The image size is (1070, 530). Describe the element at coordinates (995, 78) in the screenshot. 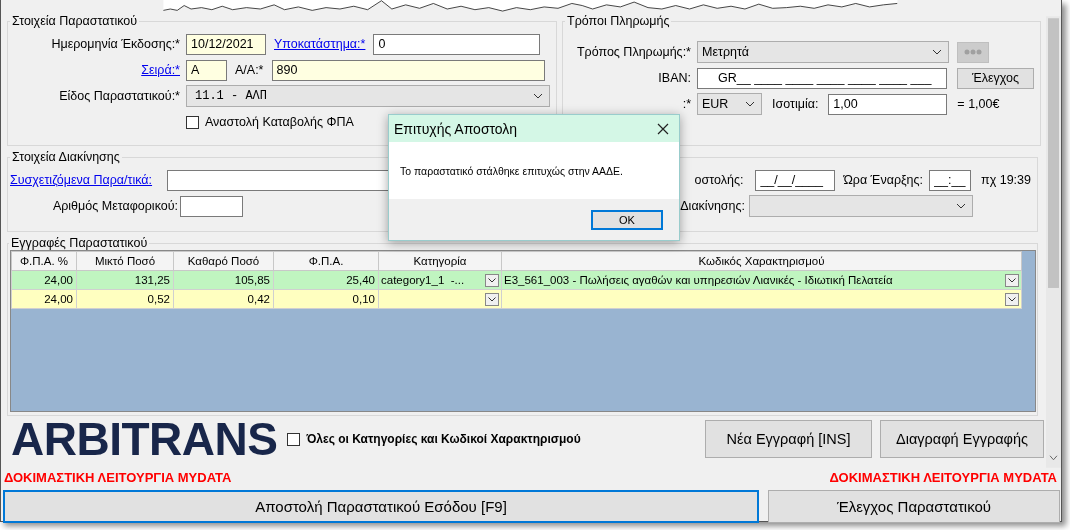

I see `check-button: Έλεγχος` at that location.